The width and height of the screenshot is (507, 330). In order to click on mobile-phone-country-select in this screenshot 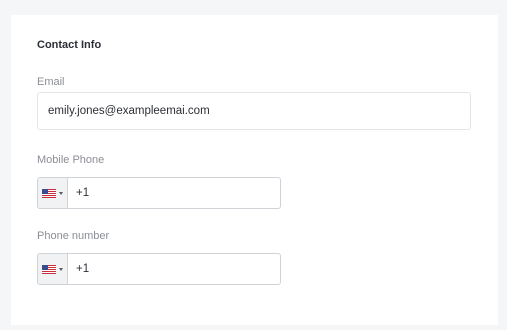, I will do `click(53, 193)`.